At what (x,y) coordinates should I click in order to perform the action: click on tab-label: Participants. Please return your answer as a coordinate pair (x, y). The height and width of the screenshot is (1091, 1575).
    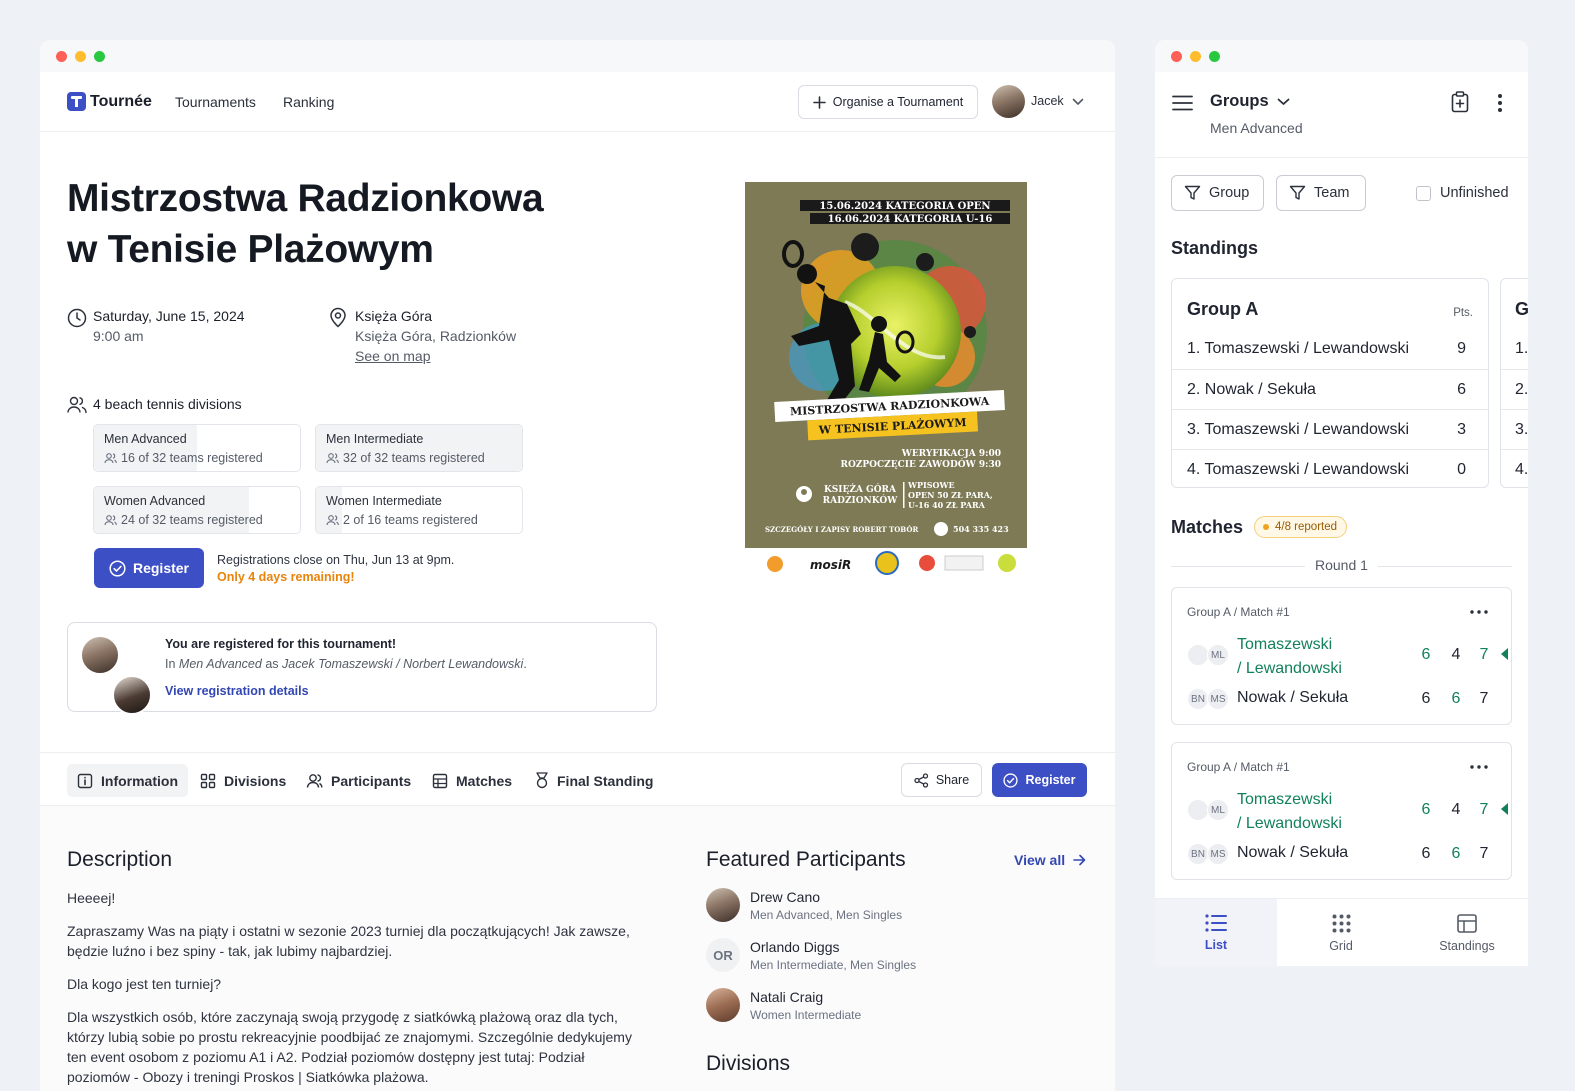
    Looking at the image, I should click on (371, 780).